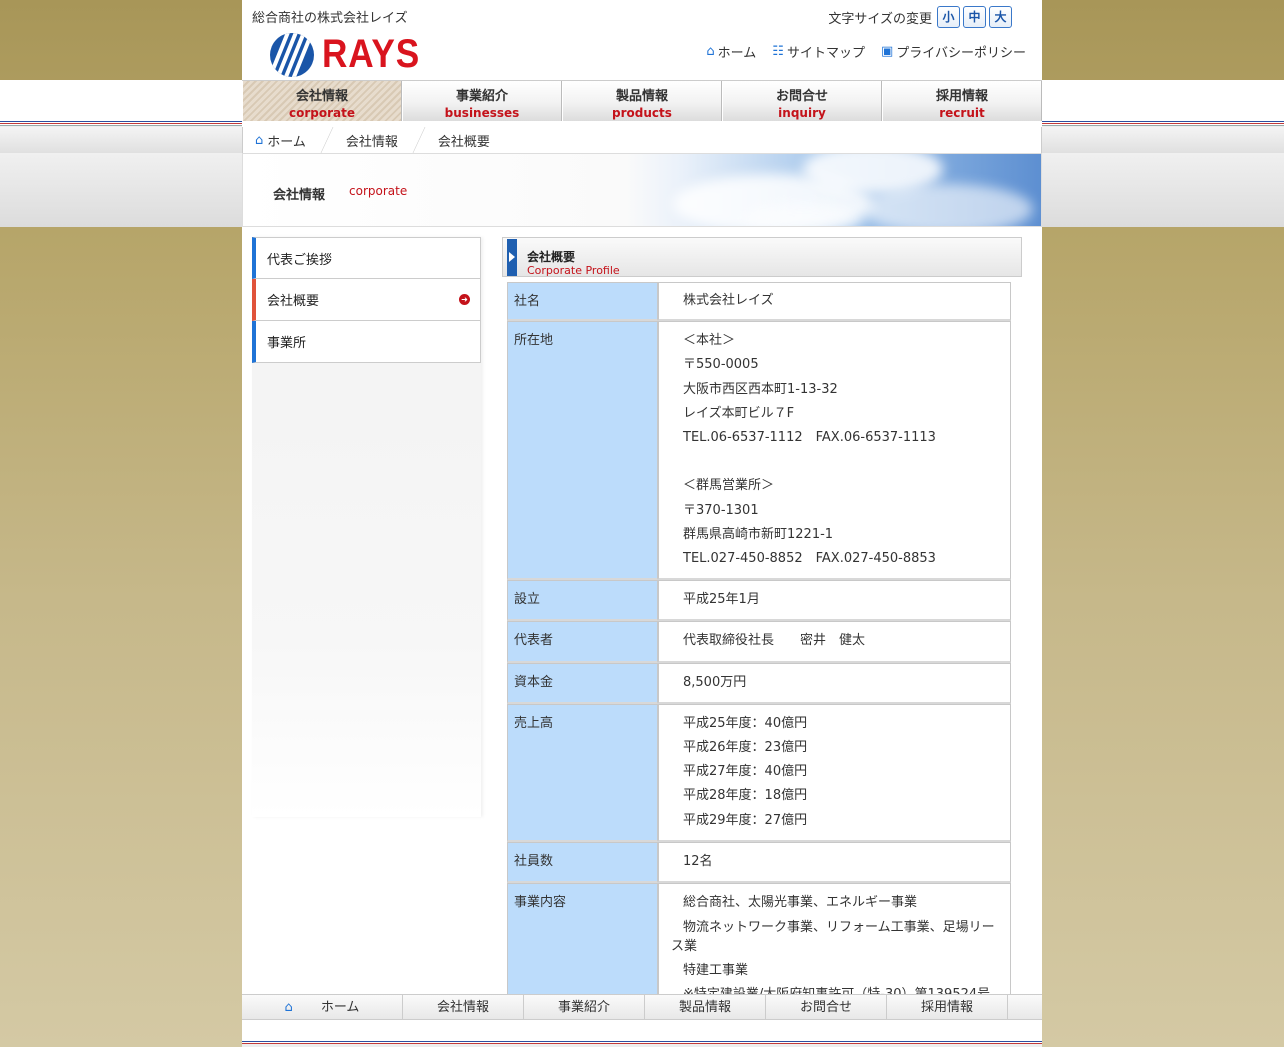 The width and height of the screenshot is (1284, 1047). What do you see at coordinates (834, 302) in the screenshot?
I see `row-value: 株式会社レイズ` at bounding box center [834, 302].